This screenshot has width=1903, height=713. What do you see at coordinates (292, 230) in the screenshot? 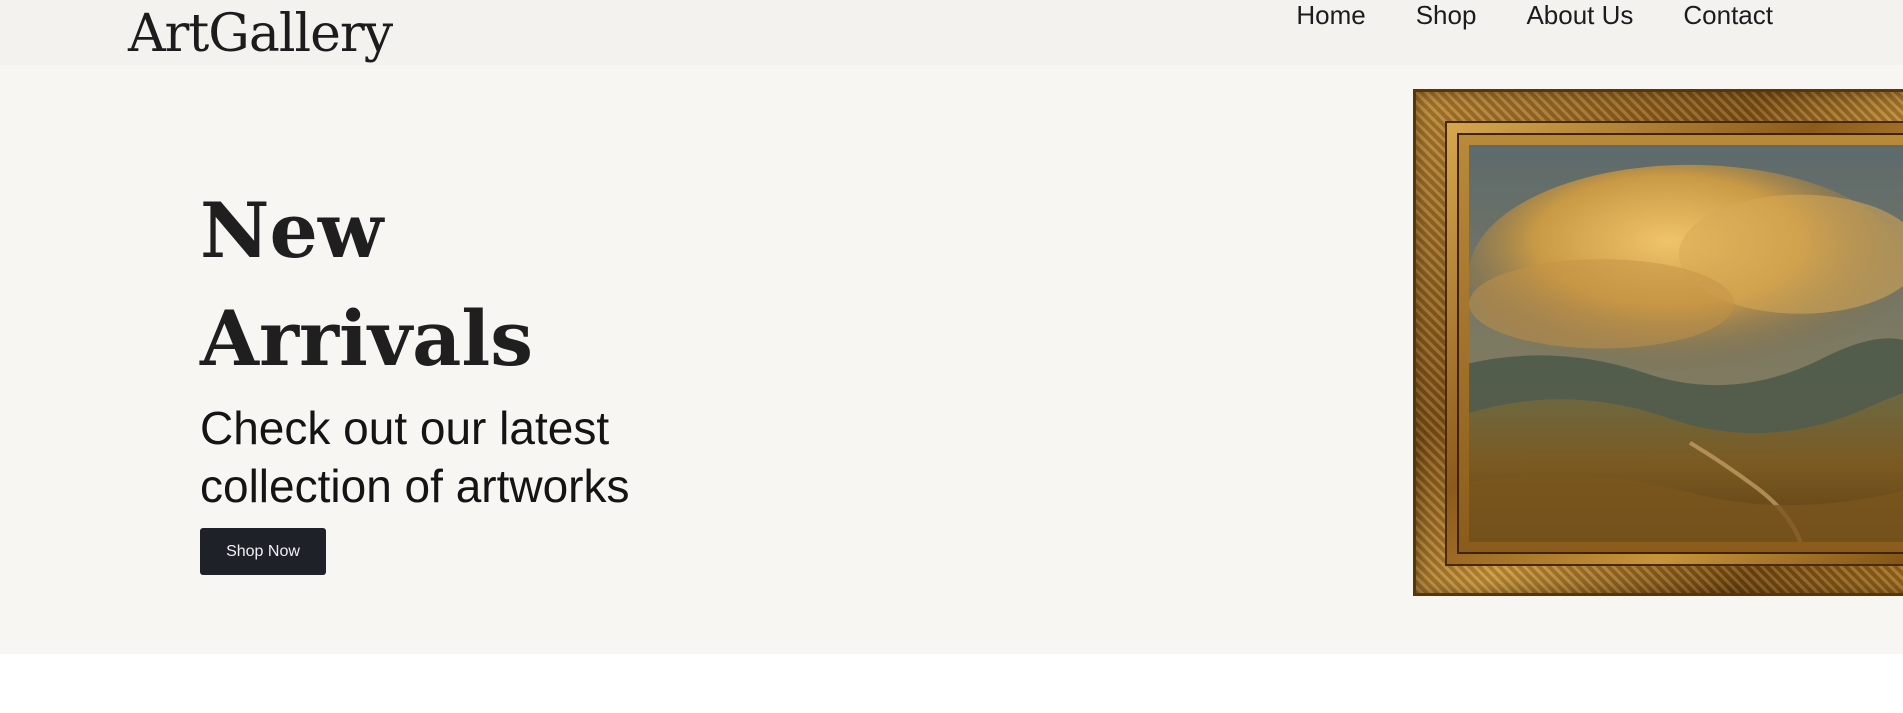
I see `hero-title-line-1: New` at bounding box center [292, 230].